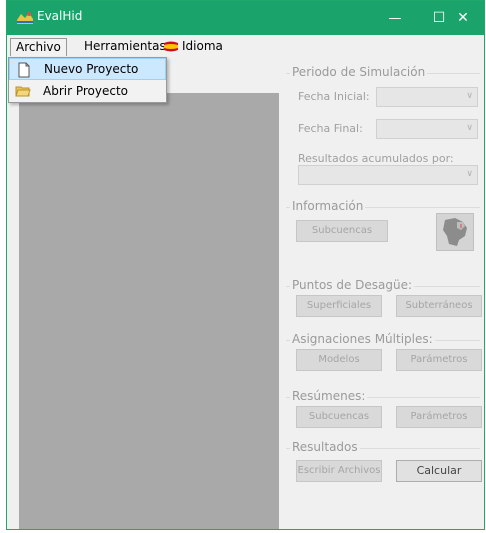 The height and width of the screenshot is (533, 486). I want to click on resumenes-group: Resúmenes: Subcuencas Parámetros, so click(384, 413).